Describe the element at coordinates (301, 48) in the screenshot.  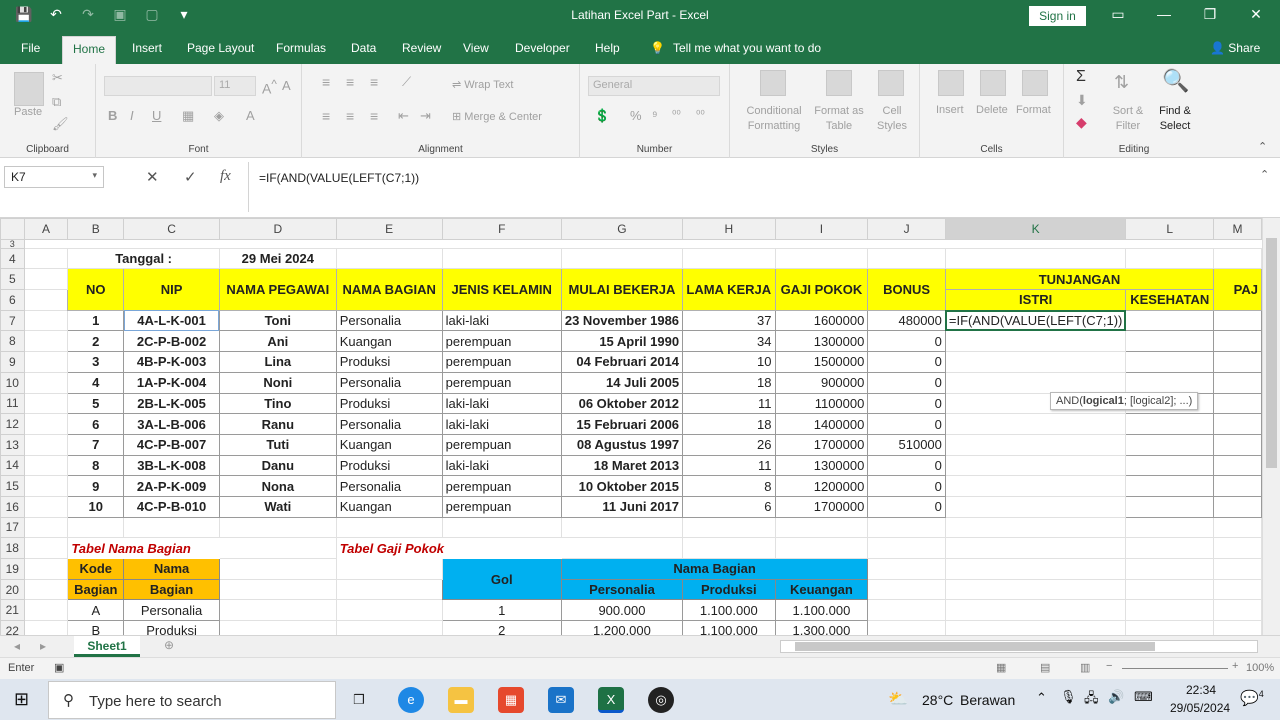
I see `tab-formulas: Formulas` at that location.